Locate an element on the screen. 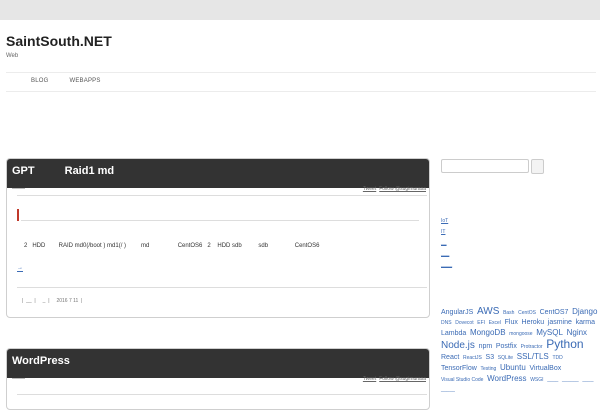 This screenshot has height=410, width=600. tag-link: CentOS is located at coordinates (527, 313).